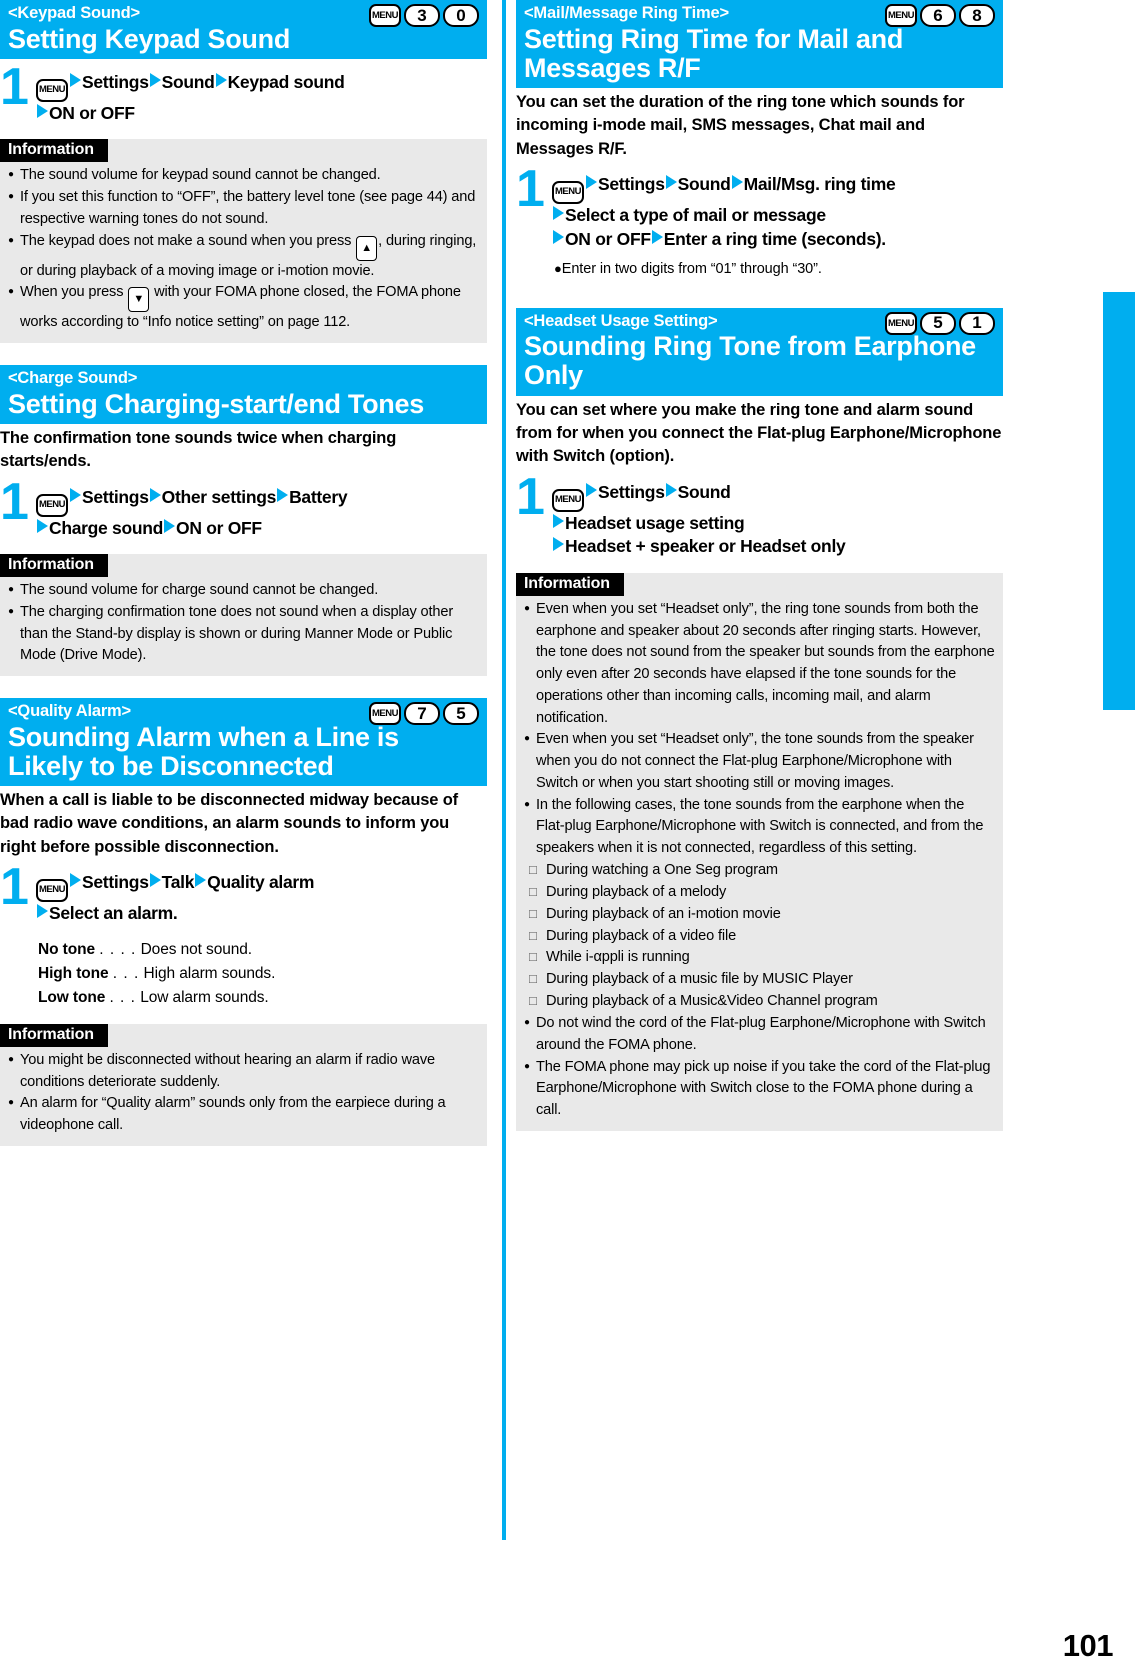 The height and width of the screenshot is (1672, 1135). I want to click on definition-desc: High alarm sounds., so click(209, 973).